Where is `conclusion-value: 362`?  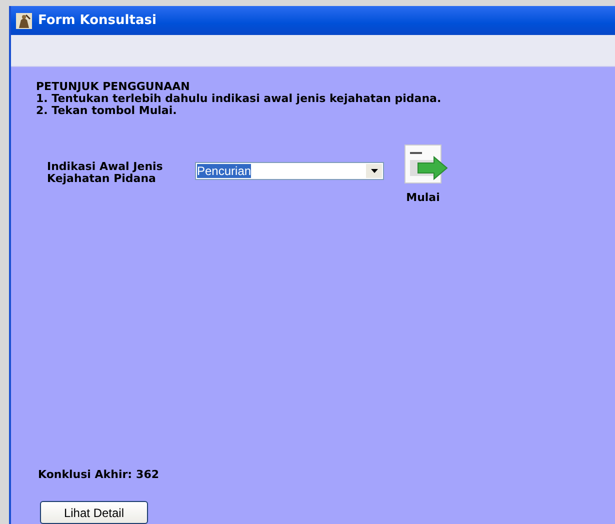 conclusion-value: 362 is located at coordinates (148, 475).